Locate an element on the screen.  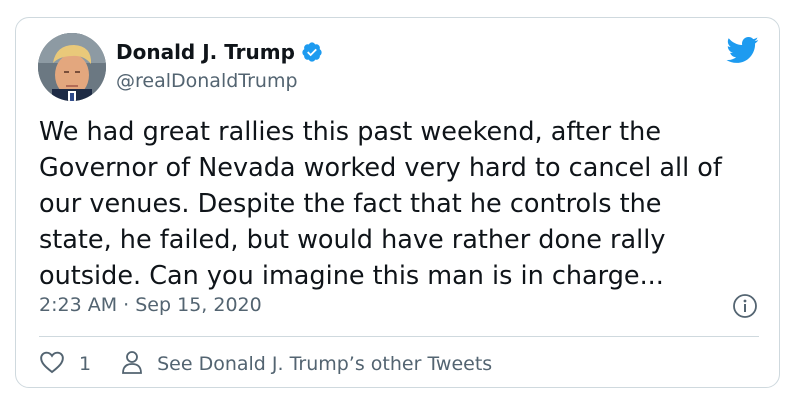
person-icon is located at coordinates (132, 364).